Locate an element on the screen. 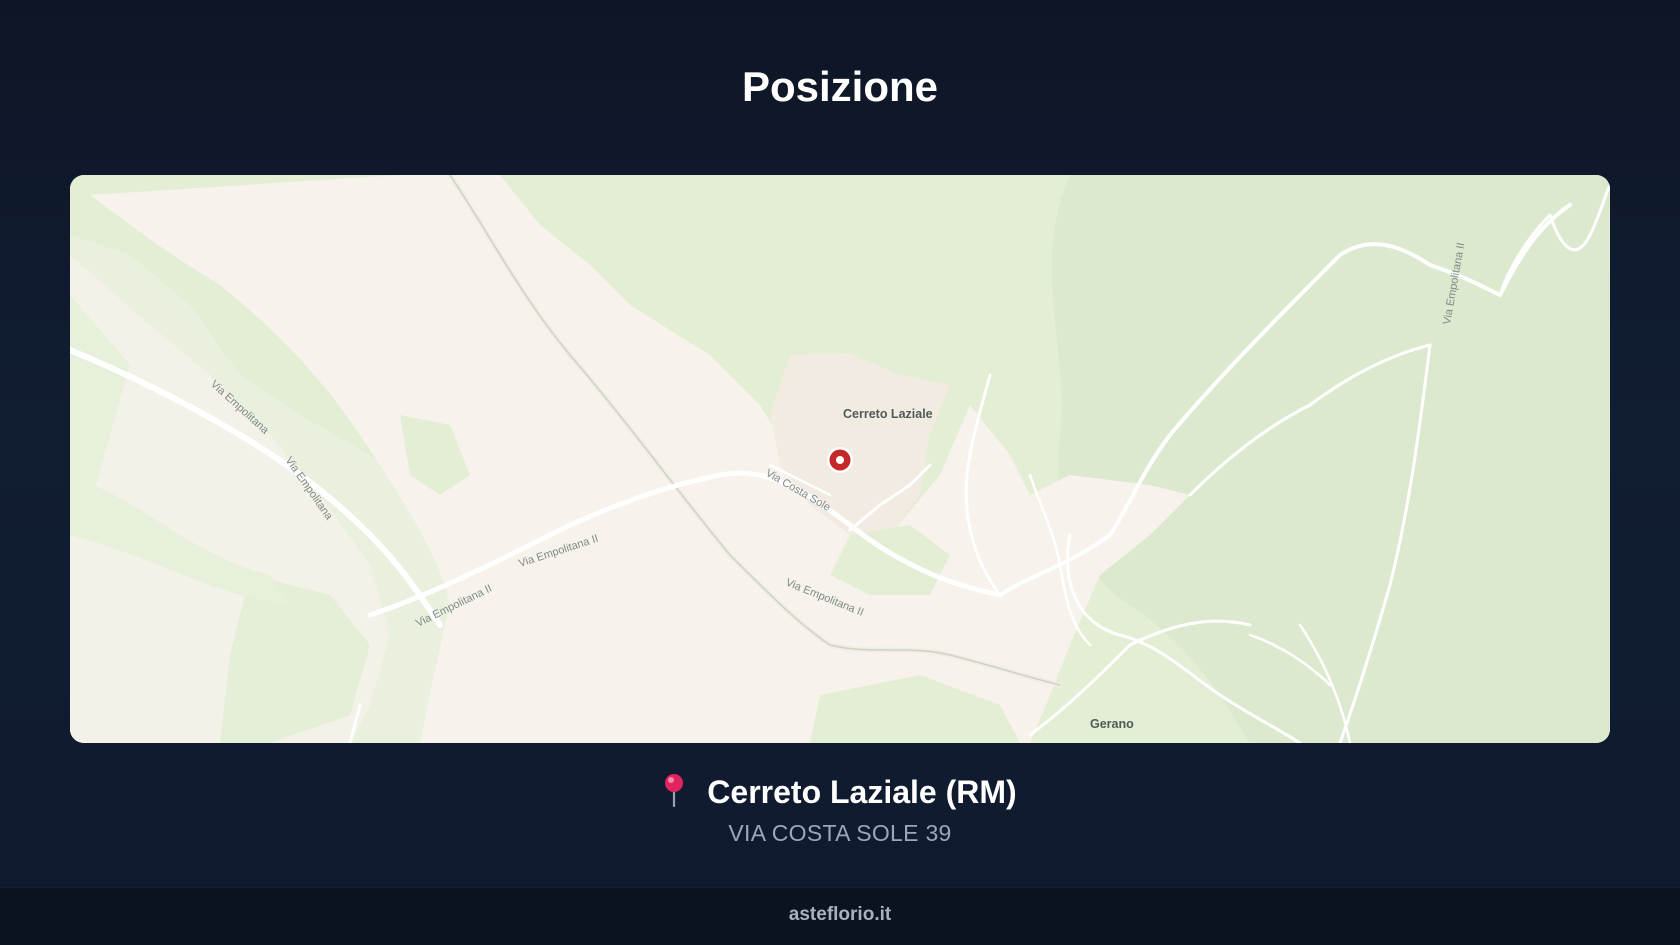  map-marker-icon is located at coordinates (840, 460).